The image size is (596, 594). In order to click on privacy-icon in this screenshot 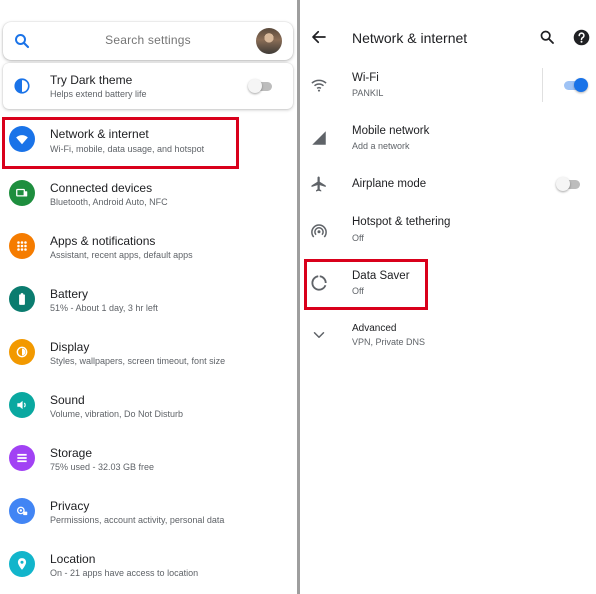, I will do `click(22, 511)`.